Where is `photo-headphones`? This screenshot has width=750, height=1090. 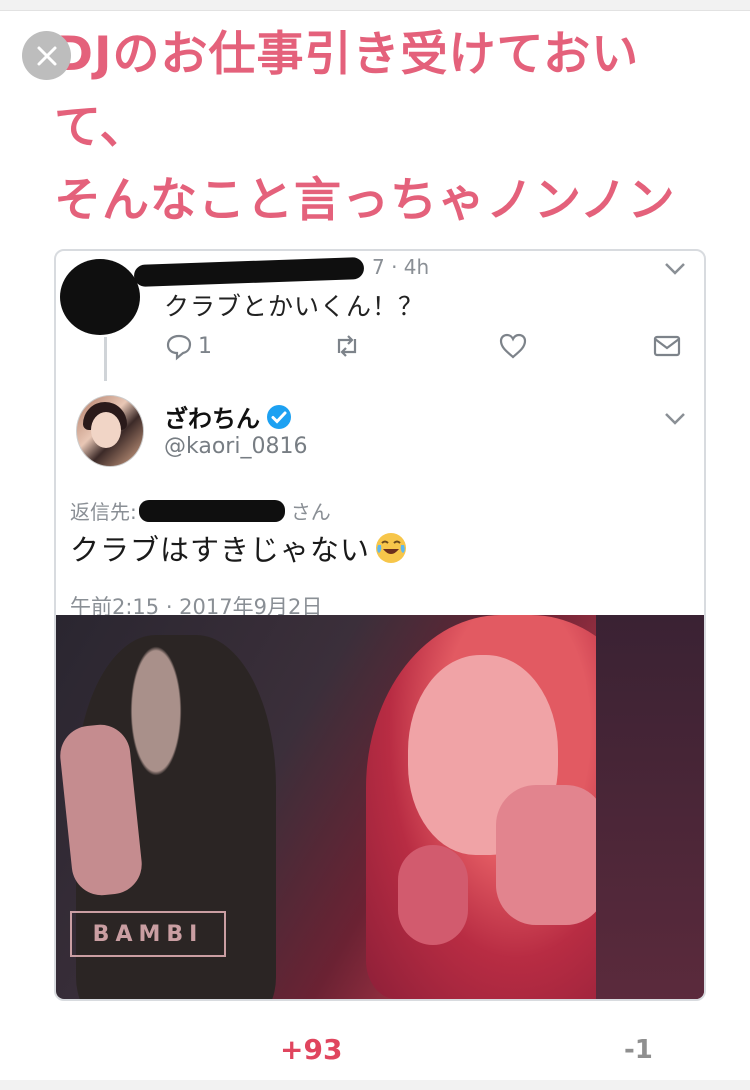
photo-headphones is located at coordinates (433, 895).